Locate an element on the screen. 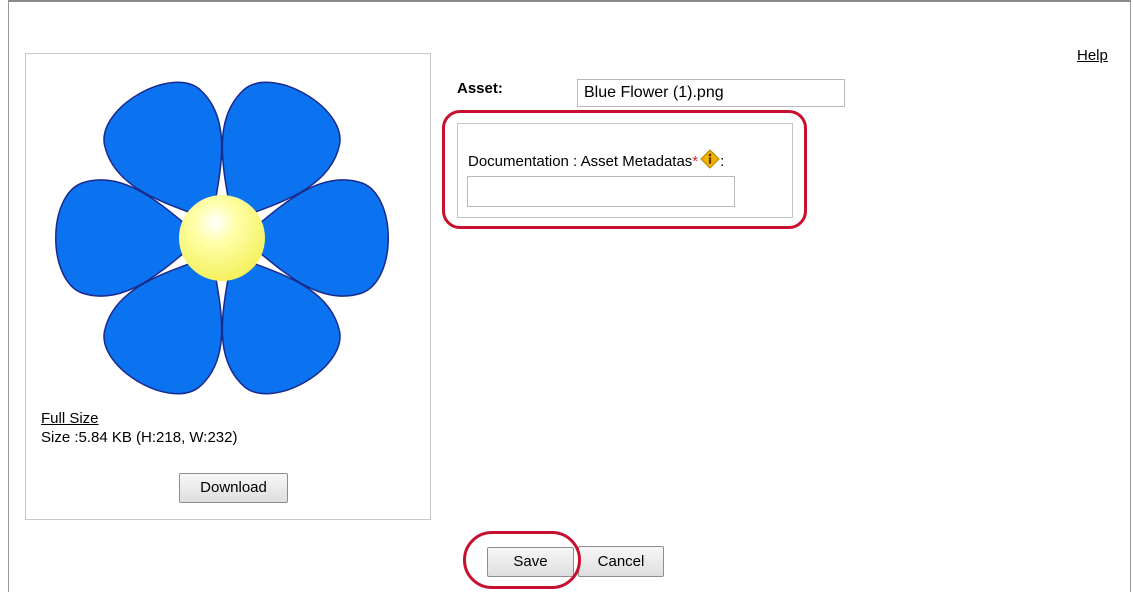 Image resolution: width=1133 pixels, height=592 pixels. metadata-section: Documentation : Asset Metadatas*: is located at coordinates (625, 170).